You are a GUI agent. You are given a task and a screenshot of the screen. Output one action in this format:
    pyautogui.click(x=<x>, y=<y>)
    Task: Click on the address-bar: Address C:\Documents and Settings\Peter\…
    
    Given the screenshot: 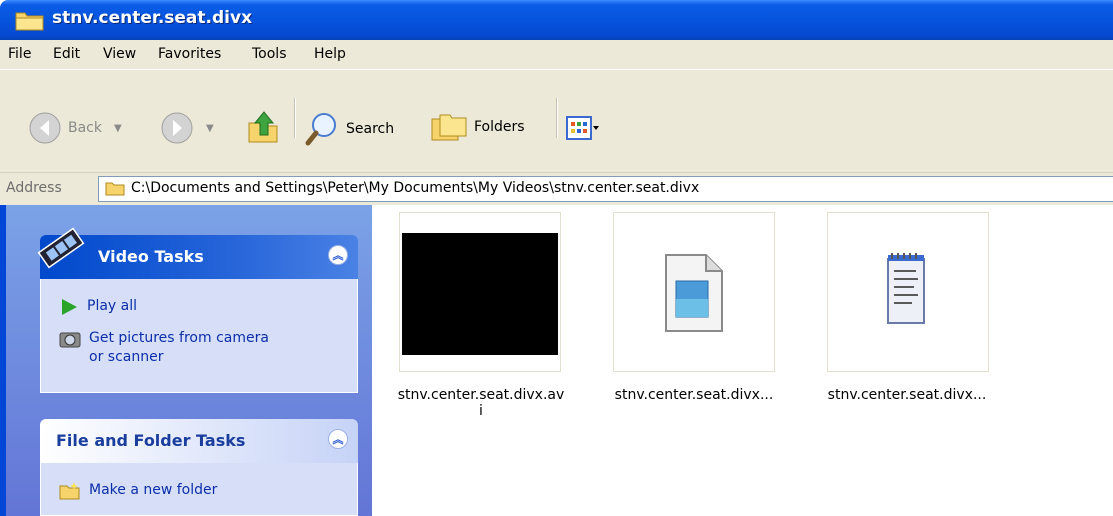 What is the action you would take?
    pyautogui.click(x=556, y=188)
    